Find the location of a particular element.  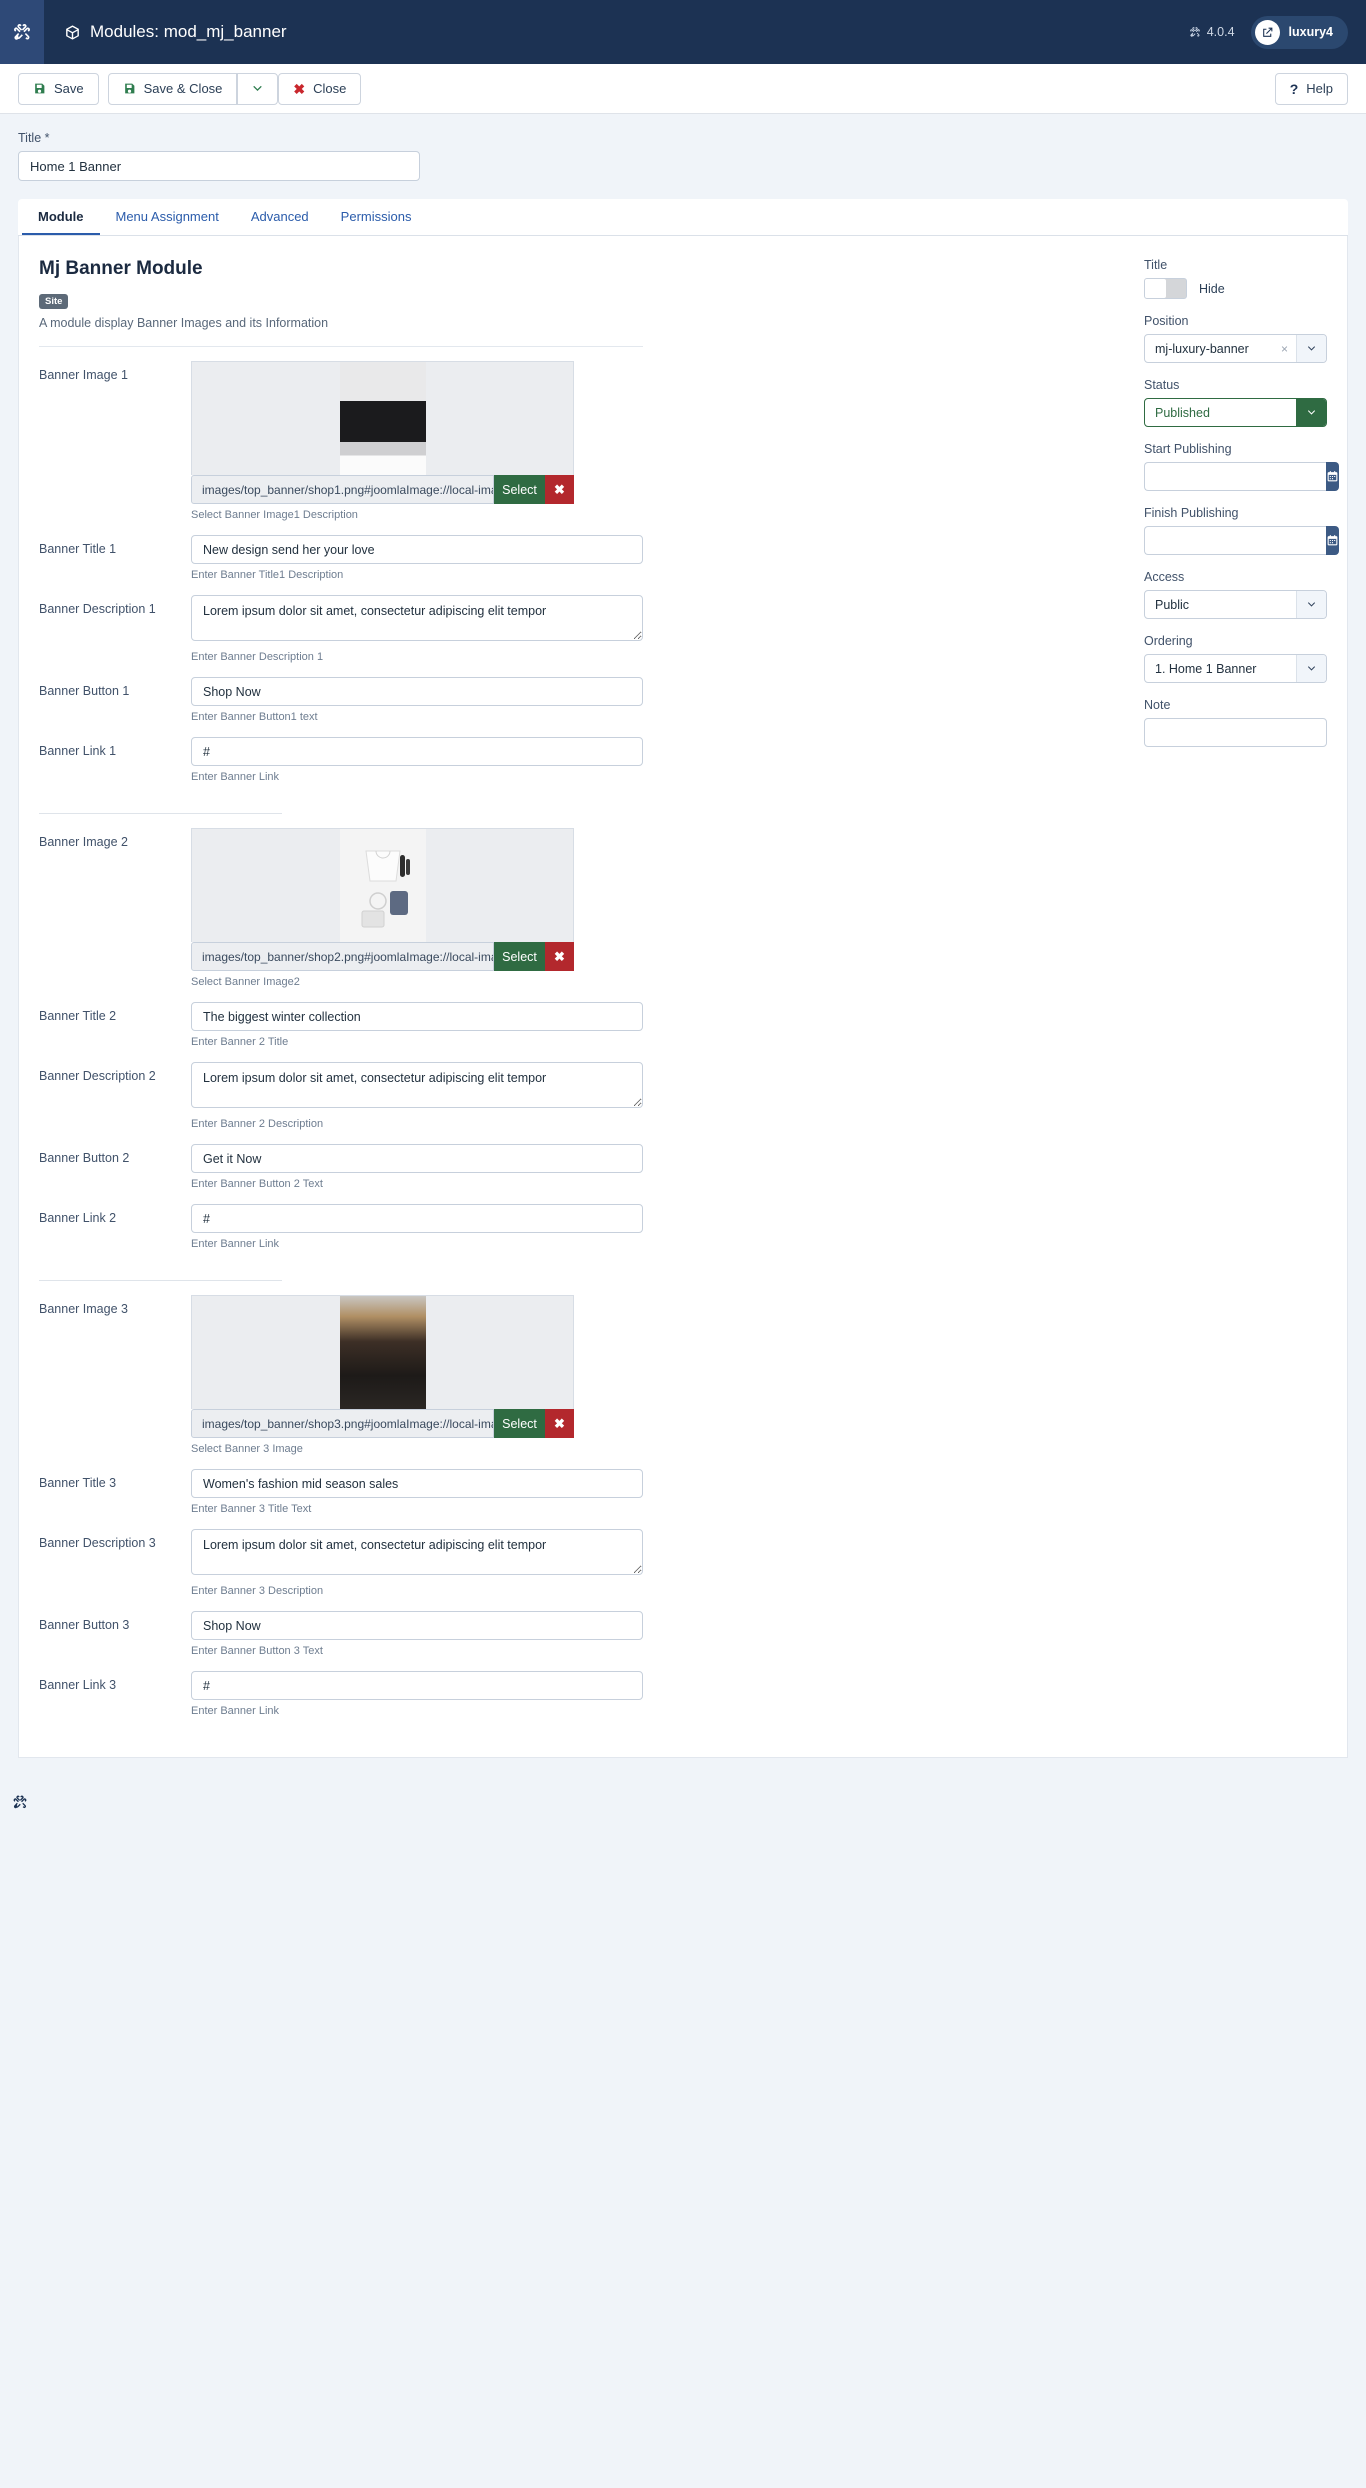

banner-link-2-help: Enter Banner Link is located at coordinates (235, 1244).